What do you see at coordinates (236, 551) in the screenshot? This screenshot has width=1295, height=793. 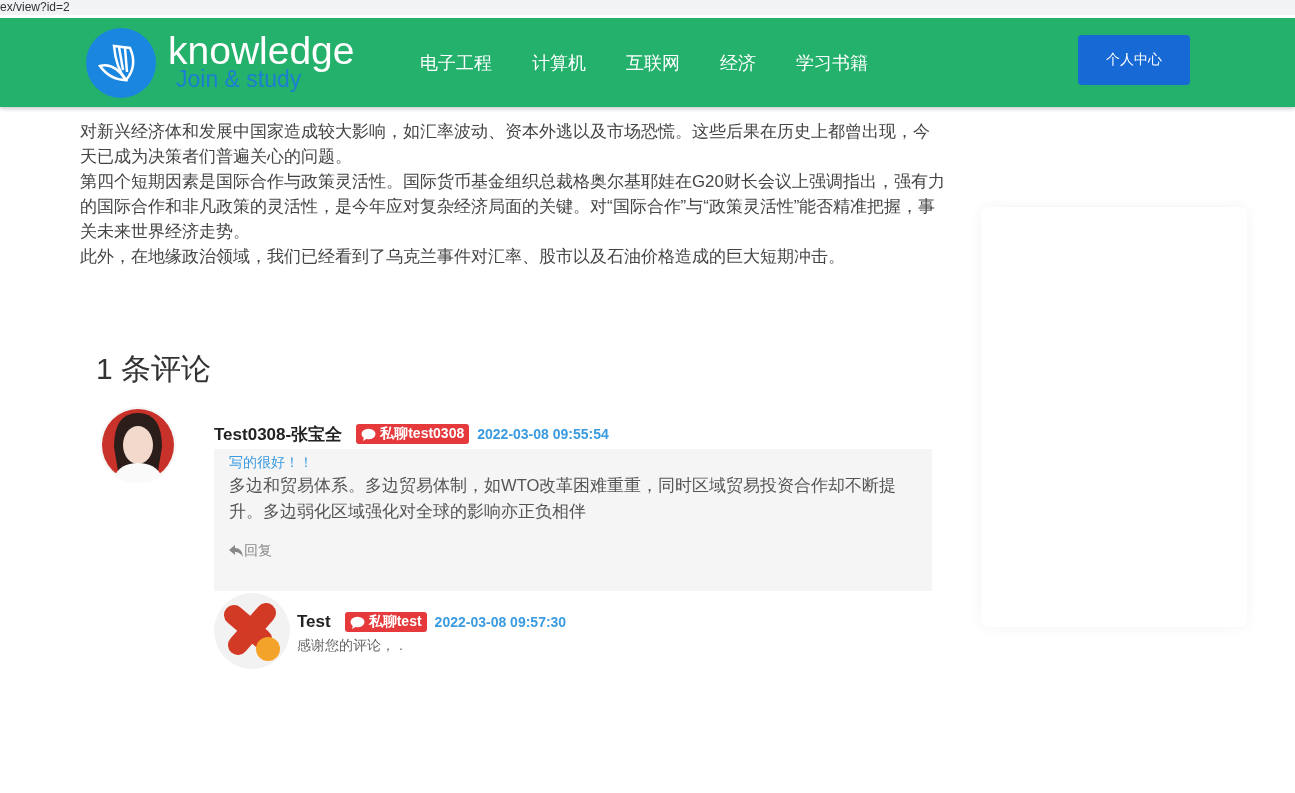 I see `reply-arrow-icon` at bounding box center [236, 551].